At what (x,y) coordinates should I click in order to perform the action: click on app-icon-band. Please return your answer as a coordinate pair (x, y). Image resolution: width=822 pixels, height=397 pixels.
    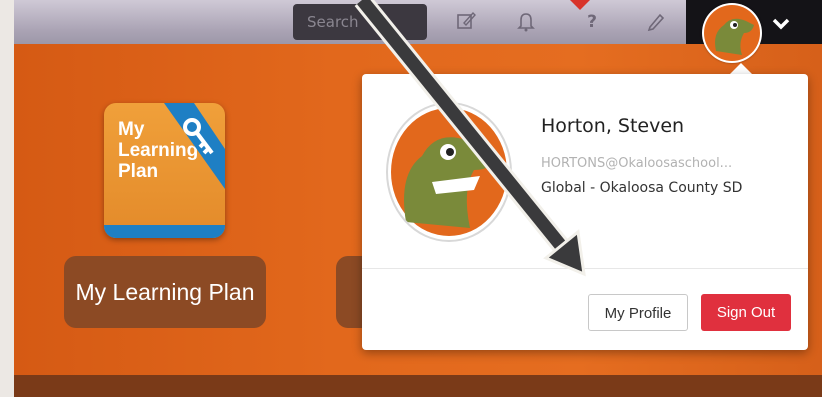
    Looking at the image, I should click on (164, 231).